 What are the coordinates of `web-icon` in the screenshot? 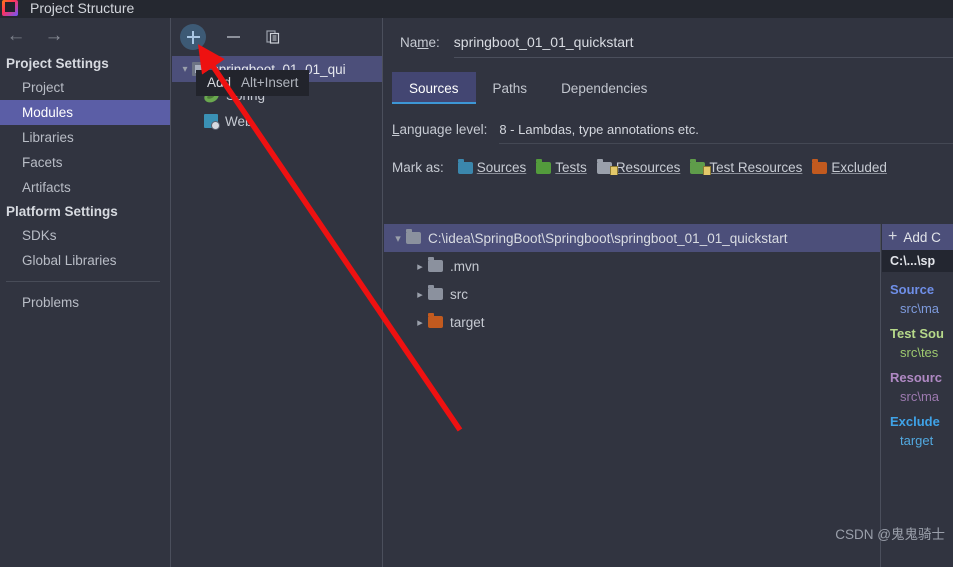 It's located at (212, 122).